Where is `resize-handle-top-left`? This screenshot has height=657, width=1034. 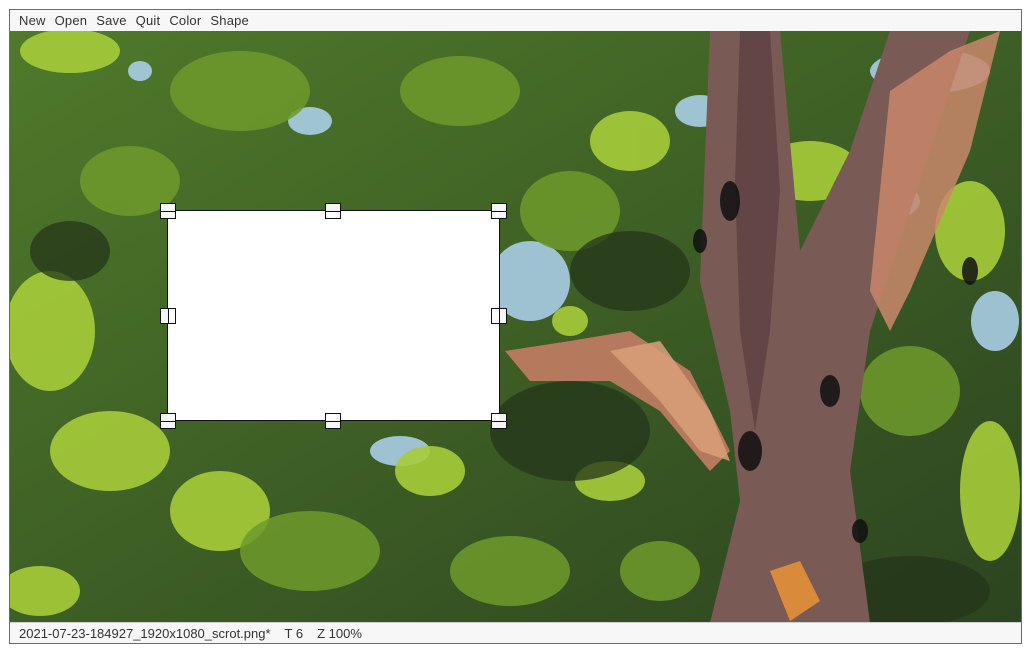
resize-handle-top-left is located at coordinates (168, 211).